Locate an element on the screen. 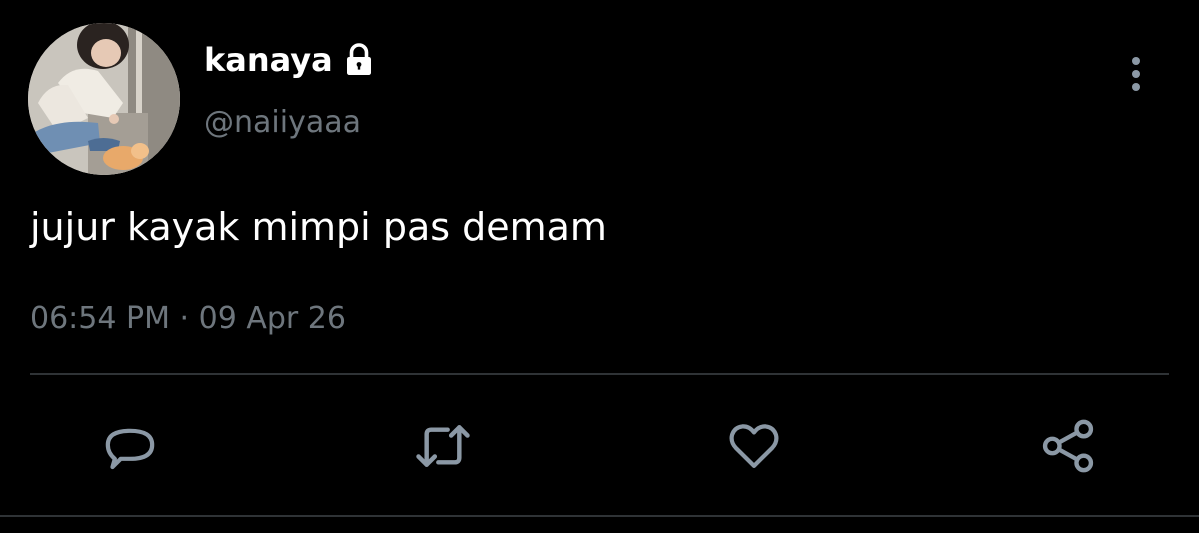 This screenshot has height=533, width=1199. more-vertical-icon is located at coordinates (1136, 74).